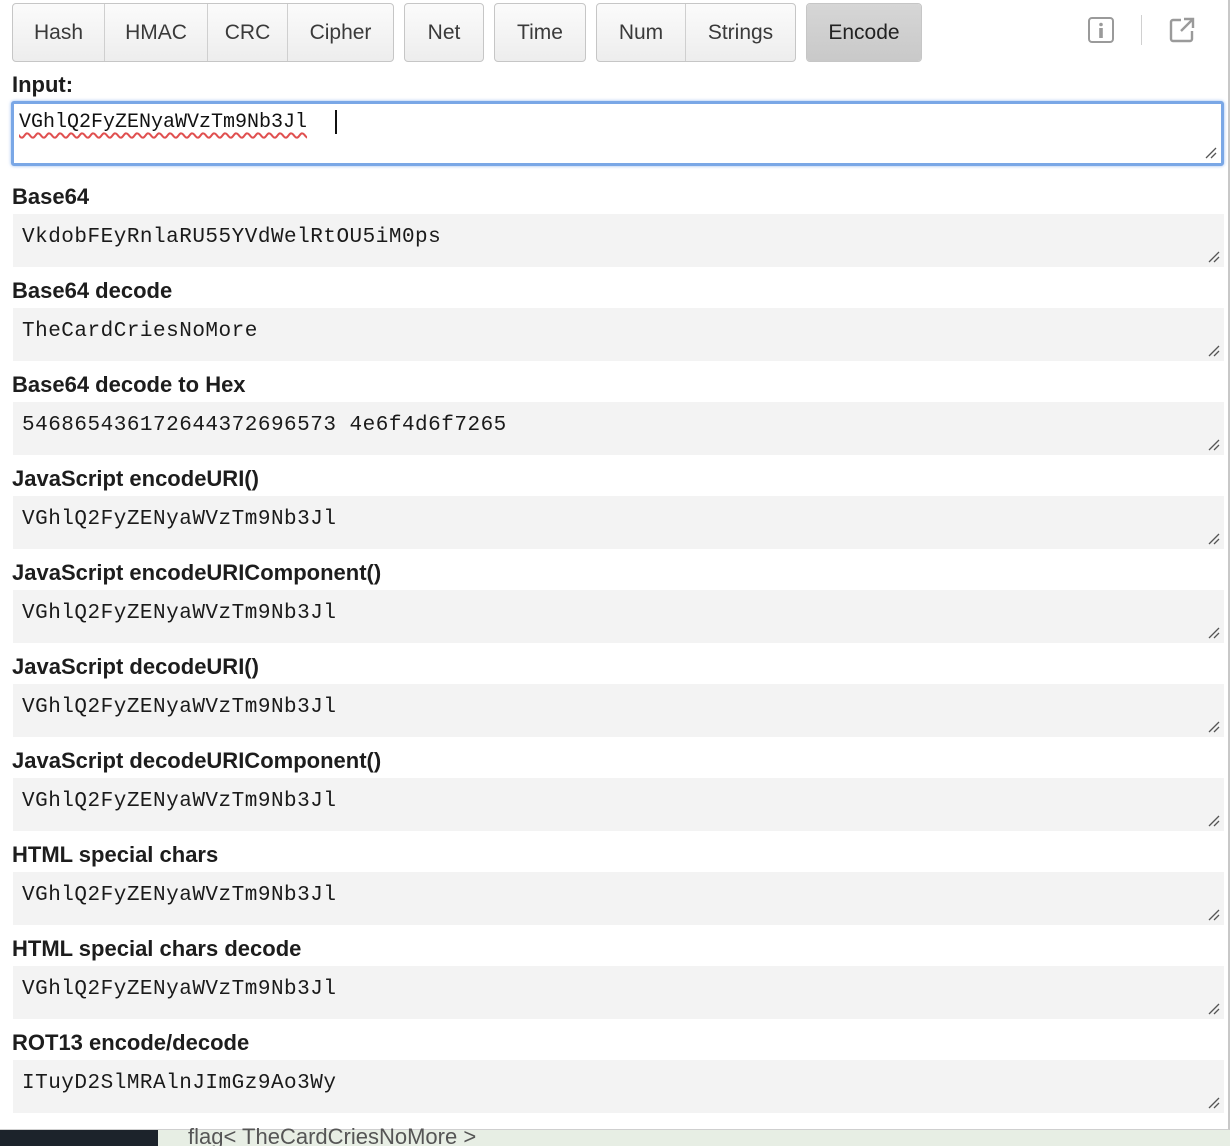 The width and height of the screenshot is (1230, 1146). What do you see at coordinates (197, 760) in the screenshot?
I see `output-label: JavaScript decodeURIComponent()` at bounding box center [197, 760].